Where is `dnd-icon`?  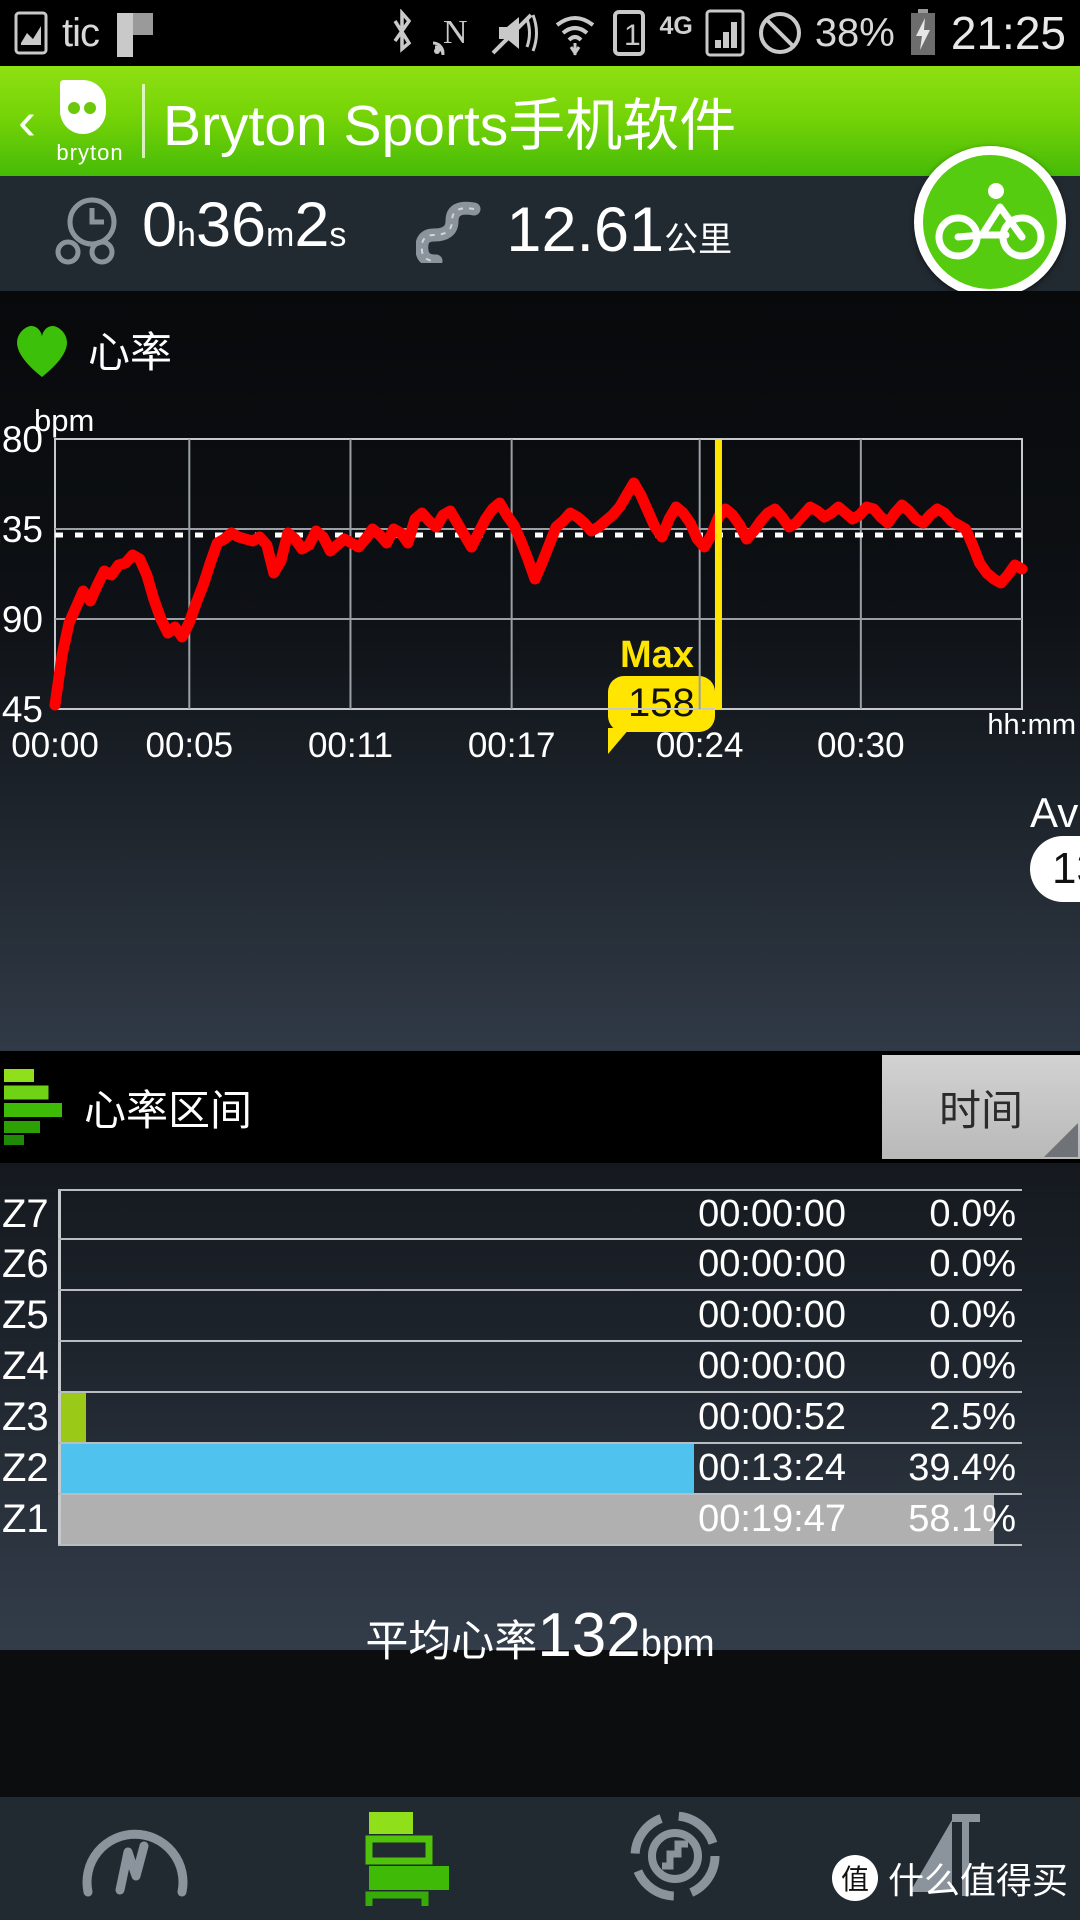 dnd-icon is located at coordinates (780, 33).